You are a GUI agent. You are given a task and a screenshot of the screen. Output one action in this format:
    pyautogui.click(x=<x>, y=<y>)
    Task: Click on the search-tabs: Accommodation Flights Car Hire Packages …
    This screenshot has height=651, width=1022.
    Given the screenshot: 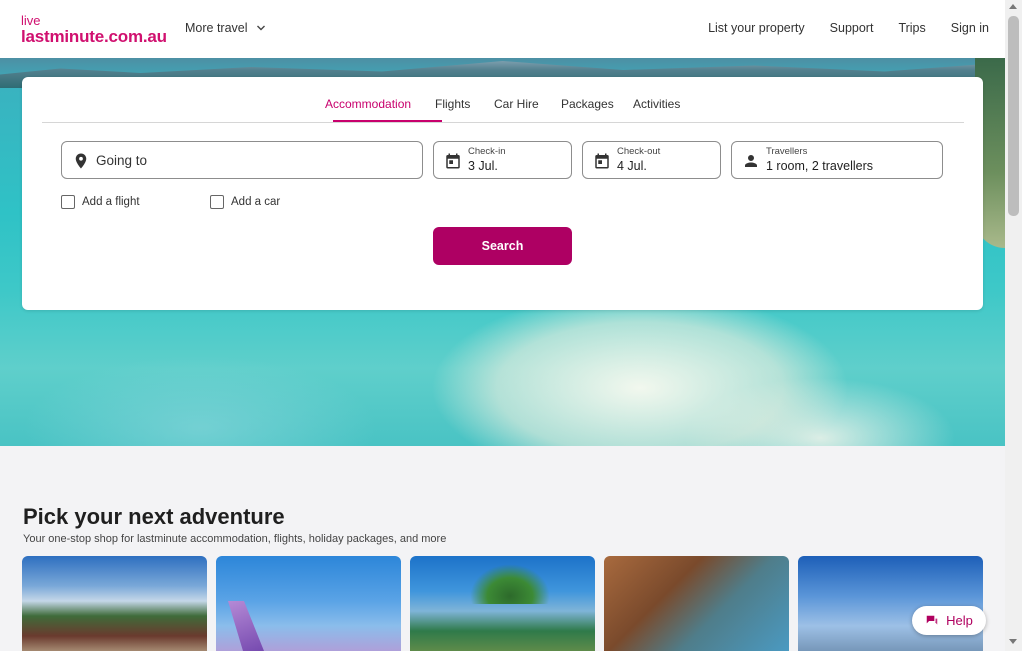 What is the action you would take?
    pyautogui.click(x=503, y=100)
    